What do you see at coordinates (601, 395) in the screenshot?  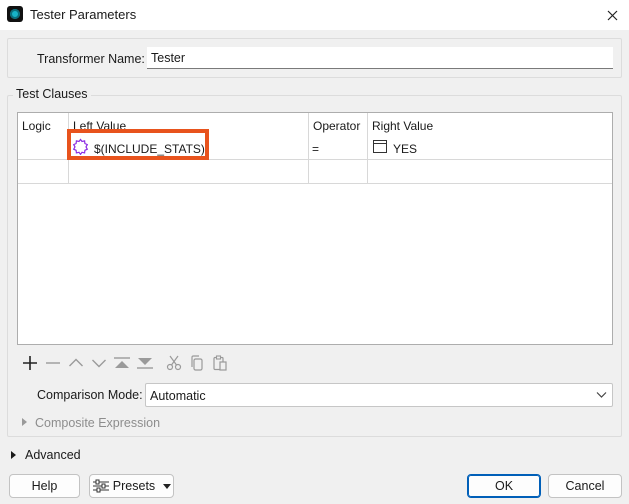 I see `chevron-down-icon` at bounding box center [601, 395].